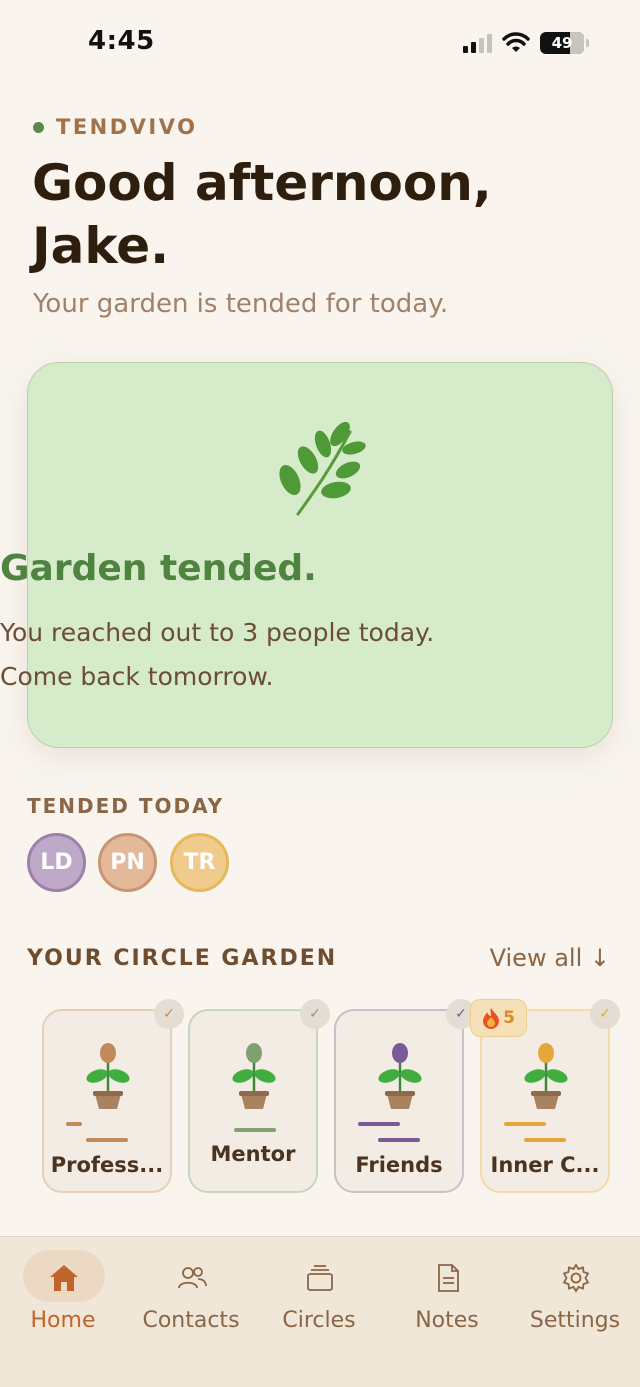  Describe the element at coordinates (399, 1165) in the screenshot. I see `circle-name: Friends` at that location.